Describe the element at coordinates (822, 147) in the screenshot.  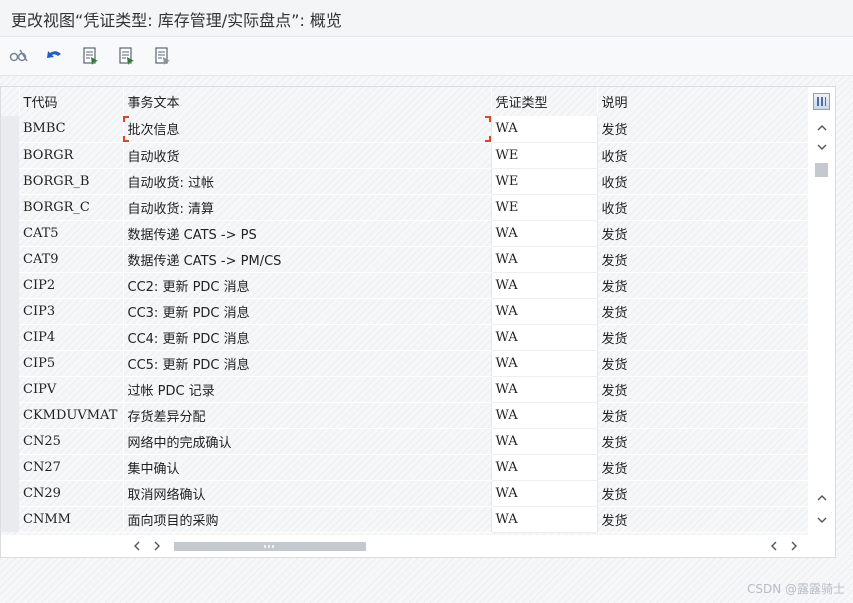
I see `scroll-down-icon` at that location.